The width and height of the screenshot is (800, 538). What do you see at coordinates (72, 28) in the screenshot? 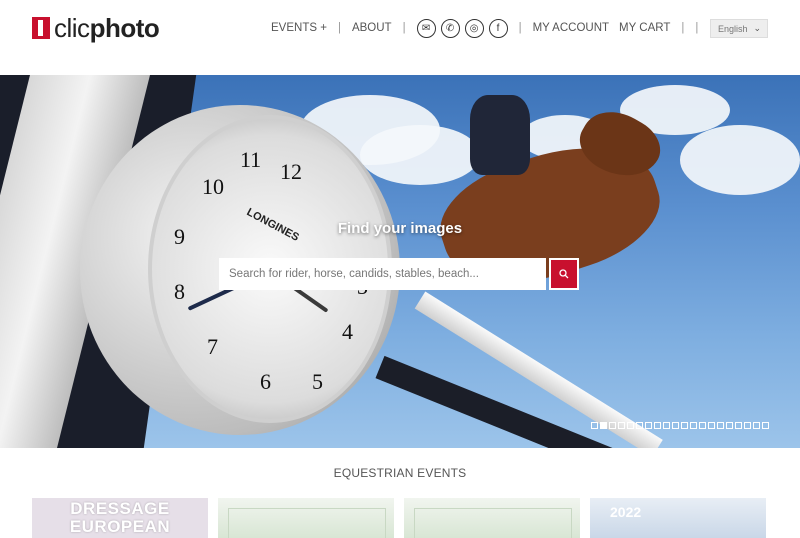
I see `logo-text-light: clic` at bounding box center [72, 28].